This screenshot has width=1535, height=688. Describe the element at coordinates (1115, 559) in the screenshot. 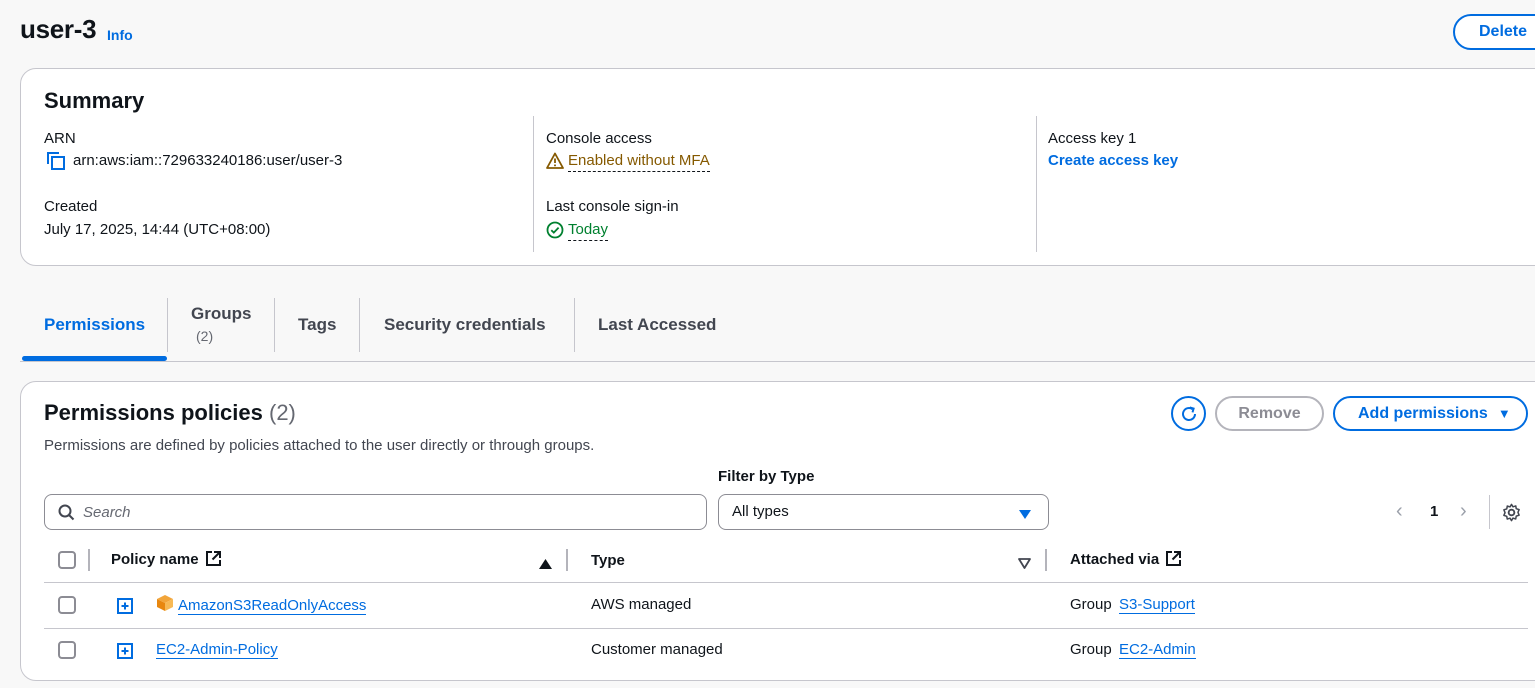

I see `attached-via-header-label: Attached via` at that location.